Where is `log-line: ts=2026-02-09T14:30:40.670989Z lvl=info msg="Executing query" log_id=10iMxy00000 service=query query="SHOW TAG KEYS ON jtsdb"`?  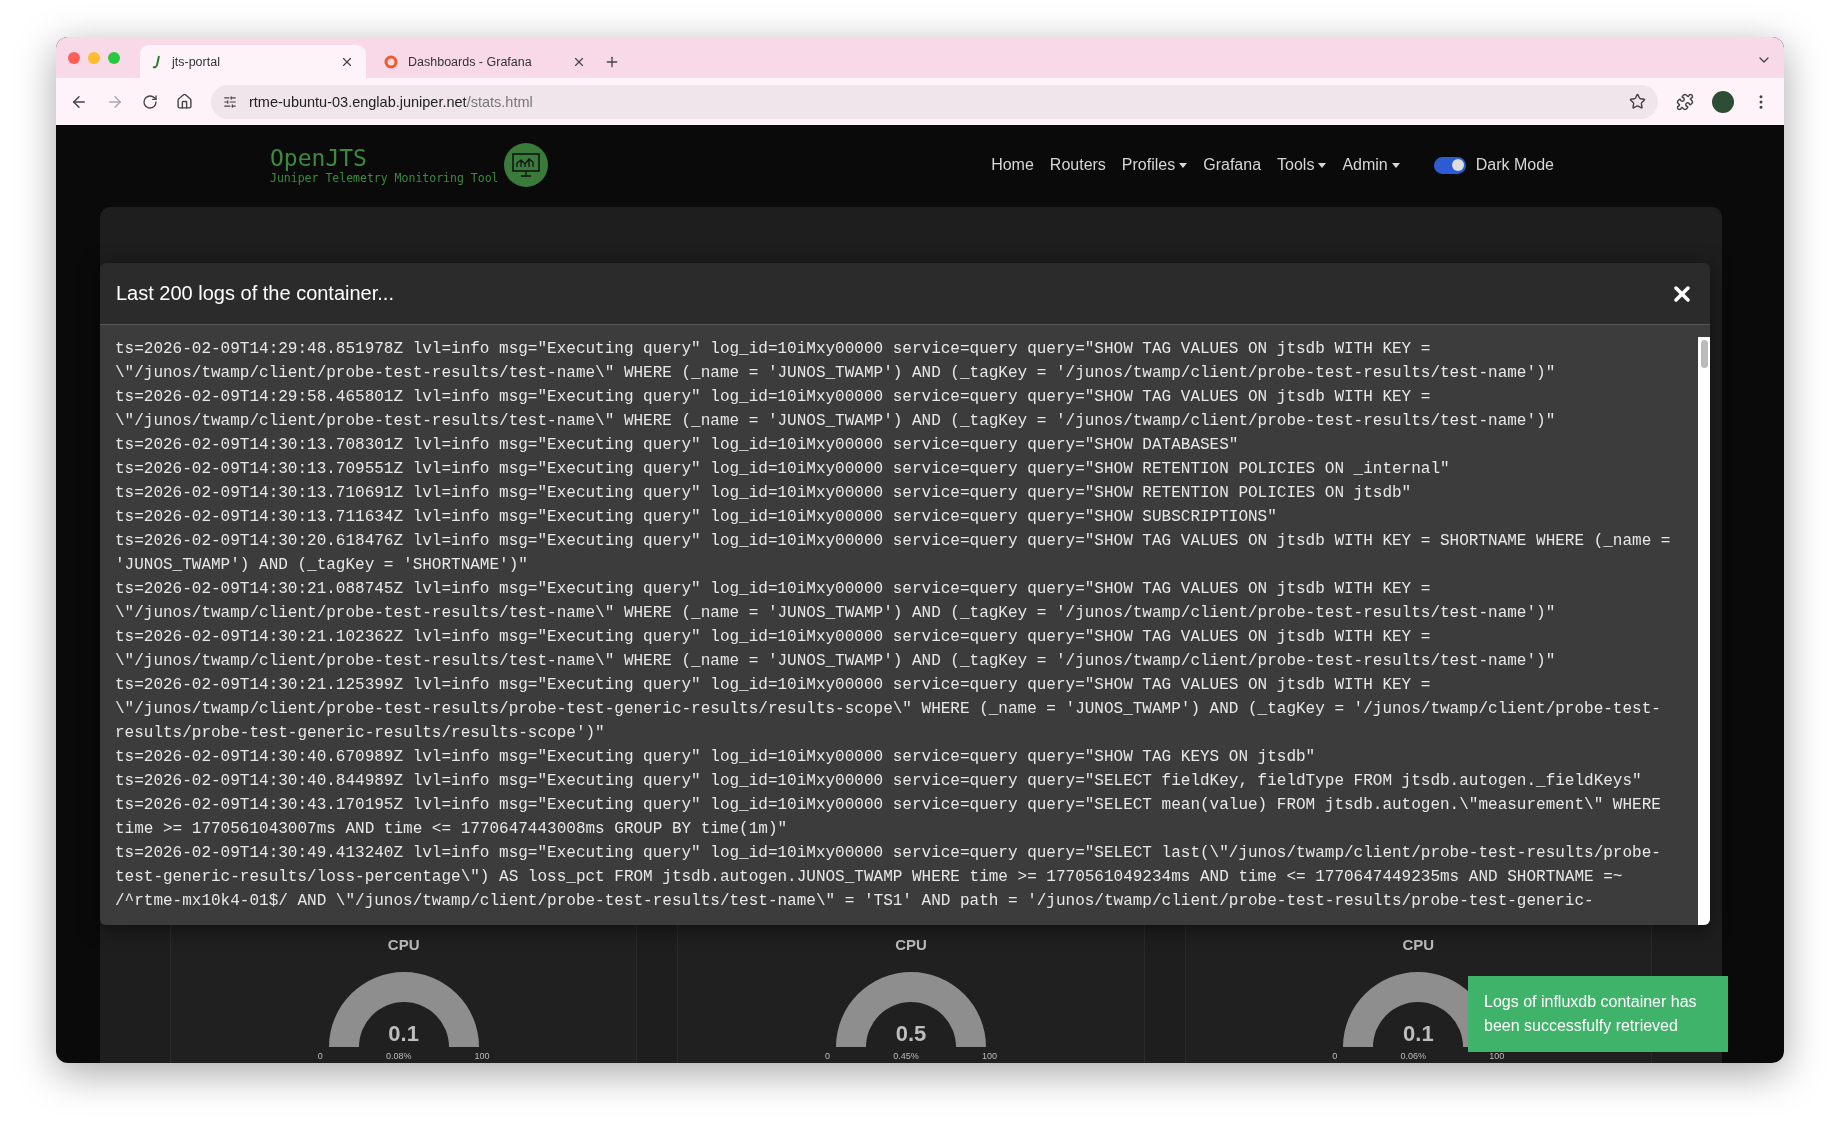 log-line: ts=2026-02-09T14:30:40.670989Z lvl=info msg="Executing query" log_id=10iMxy00000 service=query query="SHOW TAG KEYS ON jtsdb" is located at coordinates (716, 757).